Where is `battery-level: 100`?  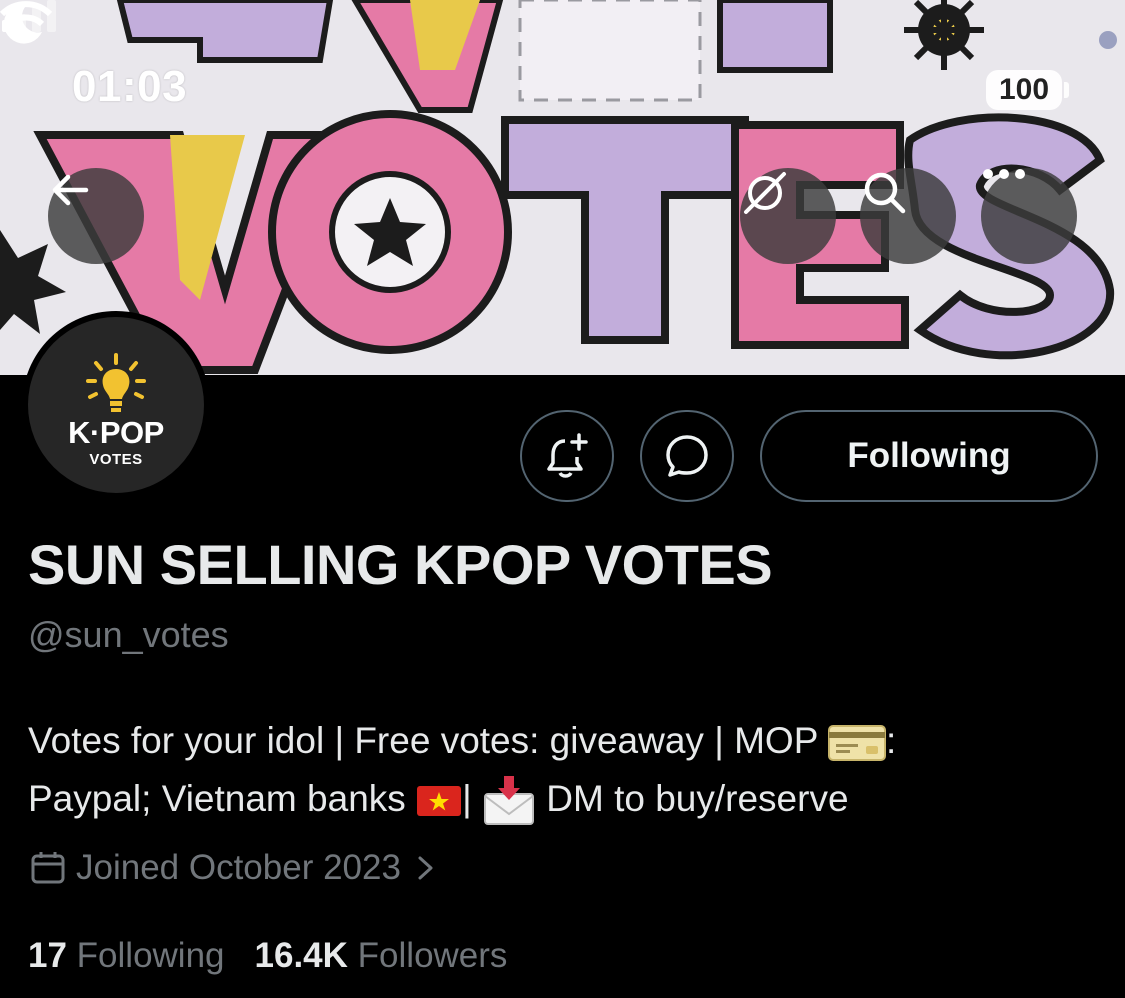
battery-level: 100 is located at coordinates (1024, 90).